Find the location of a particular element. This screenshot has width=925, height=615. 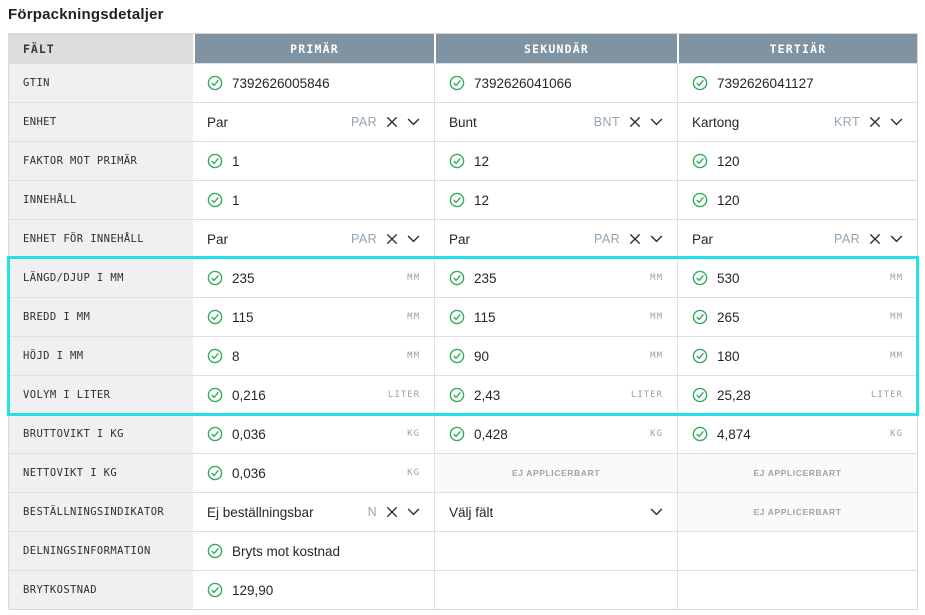

field-cell: 129,90 is located at coordinates (313, 589).